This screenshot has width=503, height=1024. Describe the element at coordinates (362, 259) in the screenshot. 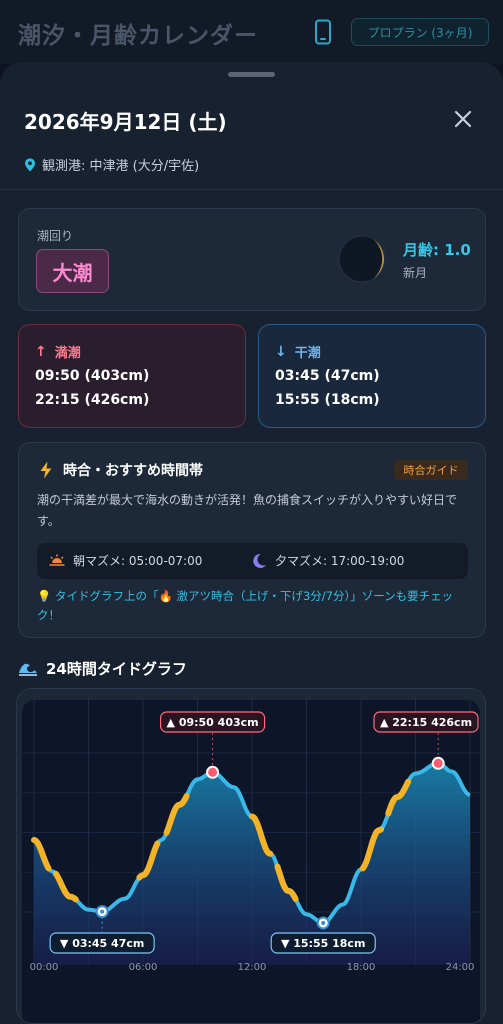

I see `new-moon-icon` at that location.